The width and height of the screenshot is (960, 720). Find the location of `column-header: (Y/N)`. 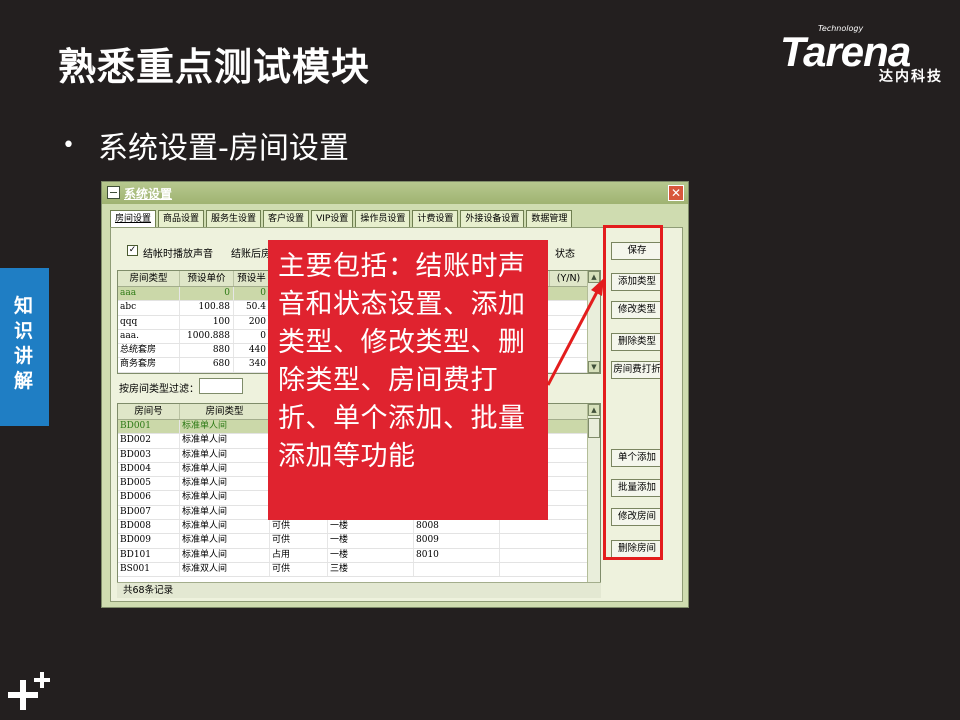

column-header: (Y/N) is located at coordinates (569, 278).